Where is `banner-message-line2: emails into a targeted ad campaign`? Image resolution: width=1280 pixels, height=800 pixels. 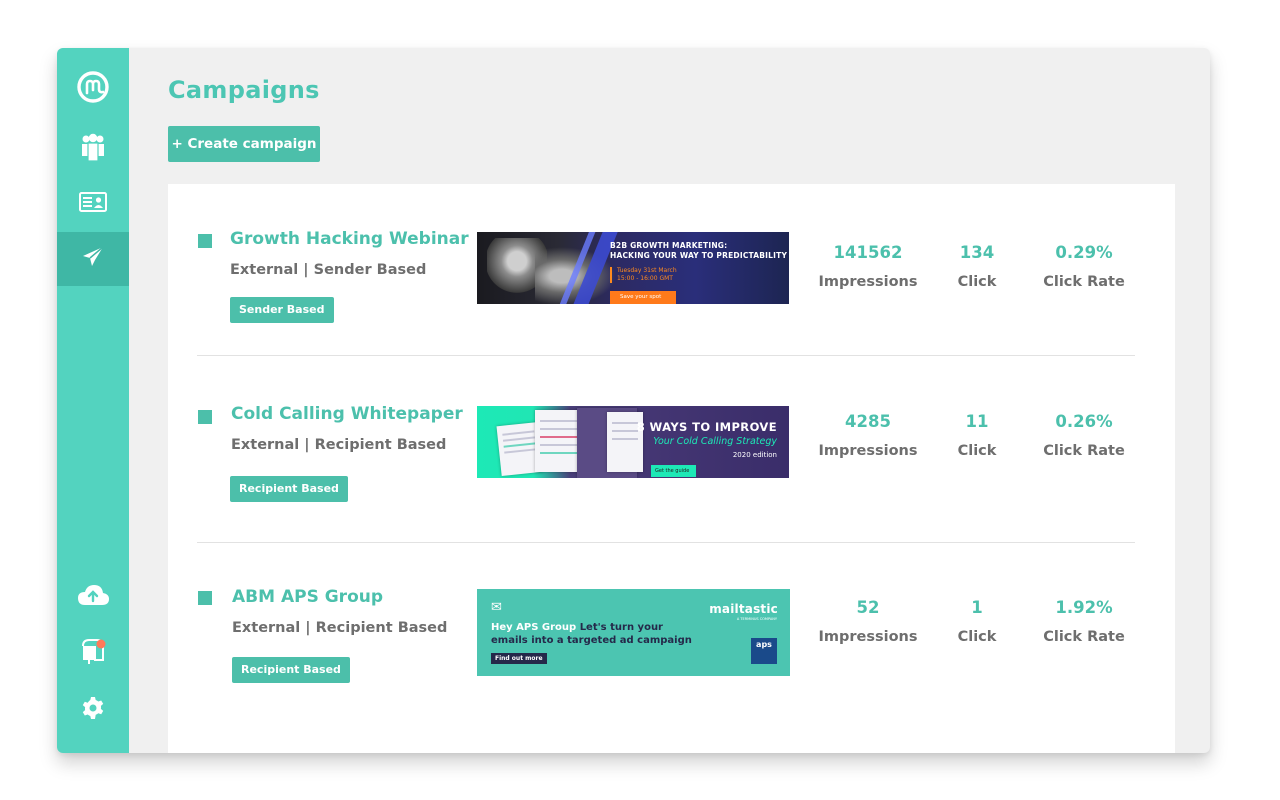 banner-message-line2: emails into a targeted ad campaign is located at coordinates (591, 640).